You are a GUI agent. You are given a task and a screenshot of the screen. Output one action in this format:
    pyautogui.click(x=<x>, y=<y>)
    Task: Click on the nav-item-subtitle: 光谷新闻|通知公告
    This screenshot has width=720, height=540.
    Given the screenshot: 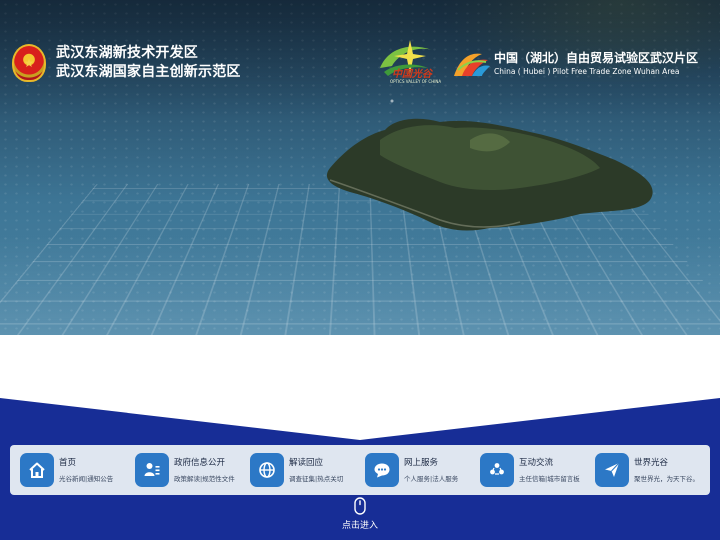 What is the action you would take?
    pyautogui.click(x=86, y=478)
    